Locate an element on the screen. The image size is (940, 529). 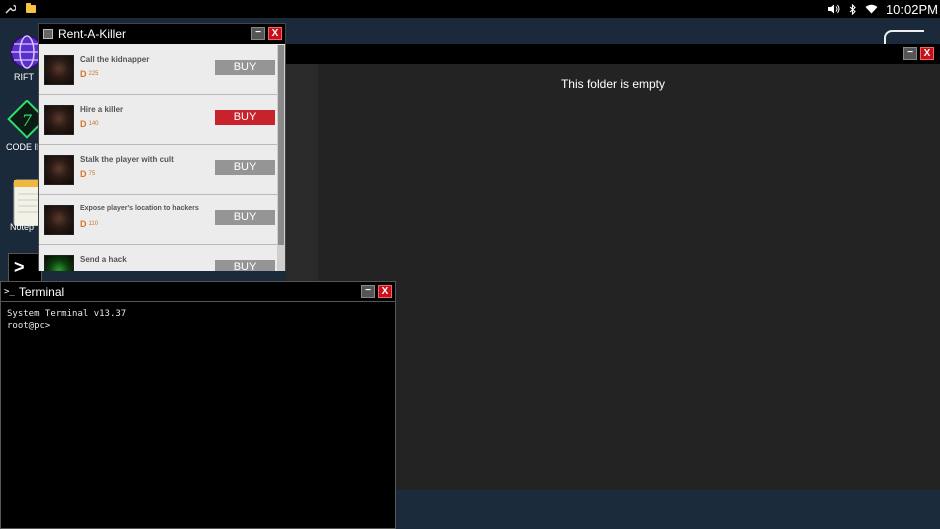
list-item: Stalk the player with cult D 75 BUY is located at coordinates (158, 170).